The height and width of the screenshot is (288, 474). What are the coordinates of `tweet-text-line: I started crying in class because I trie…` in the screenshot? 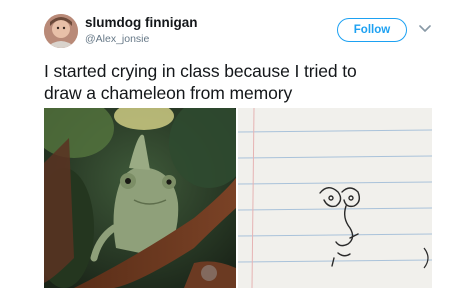 It's located at (200, 71).